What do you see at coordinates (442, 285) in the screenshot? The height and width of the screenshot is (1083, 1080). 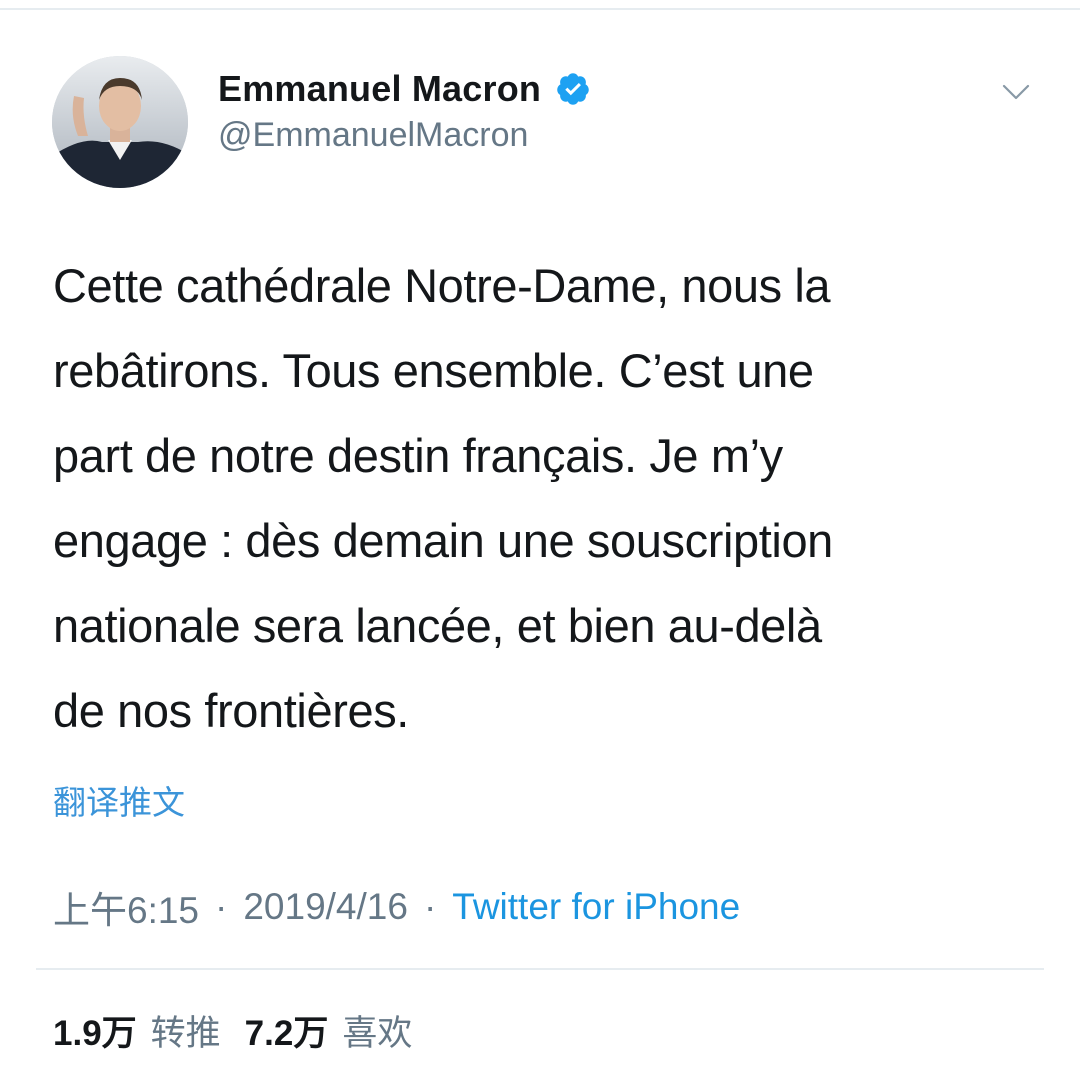 I see `tweet-line: Cette cathédrale Notre-Dame, nous la` at bounding box center [442, 285].